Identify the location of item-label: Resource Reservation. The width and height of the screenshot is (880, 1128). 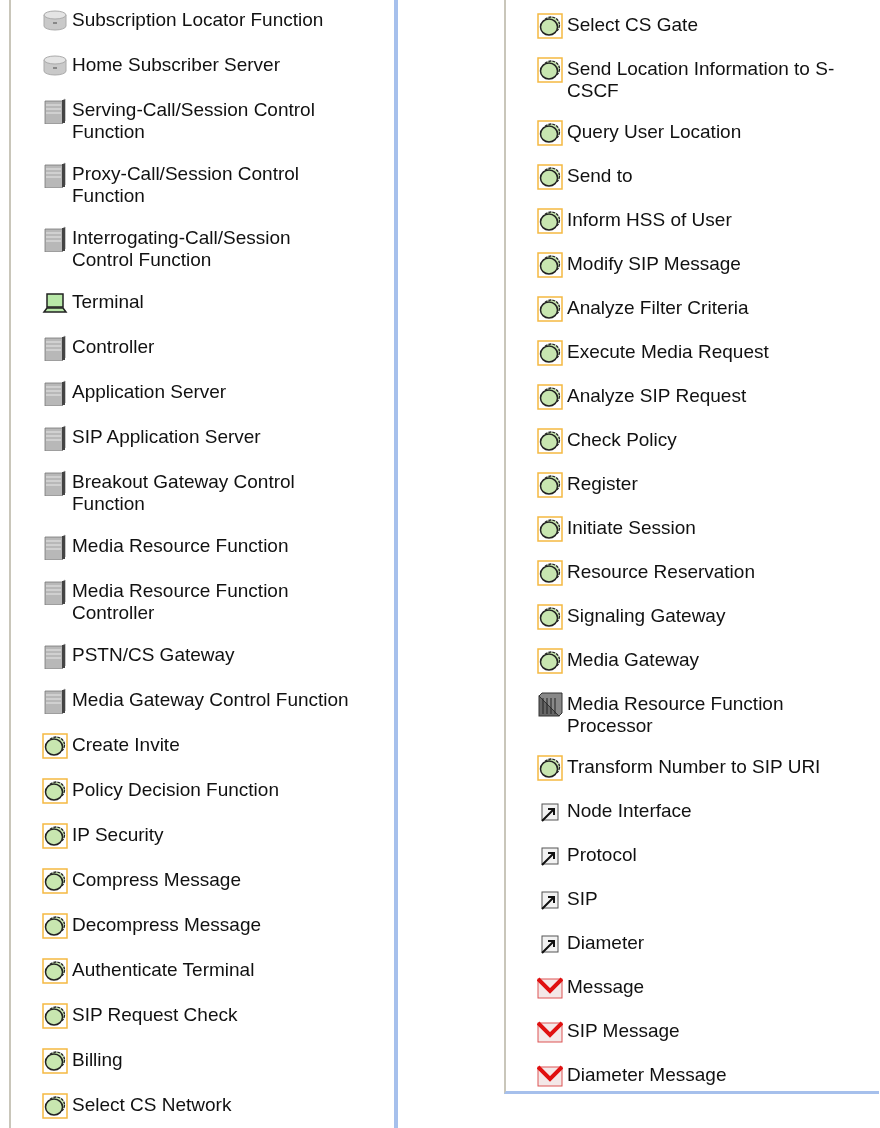
(661, 571).